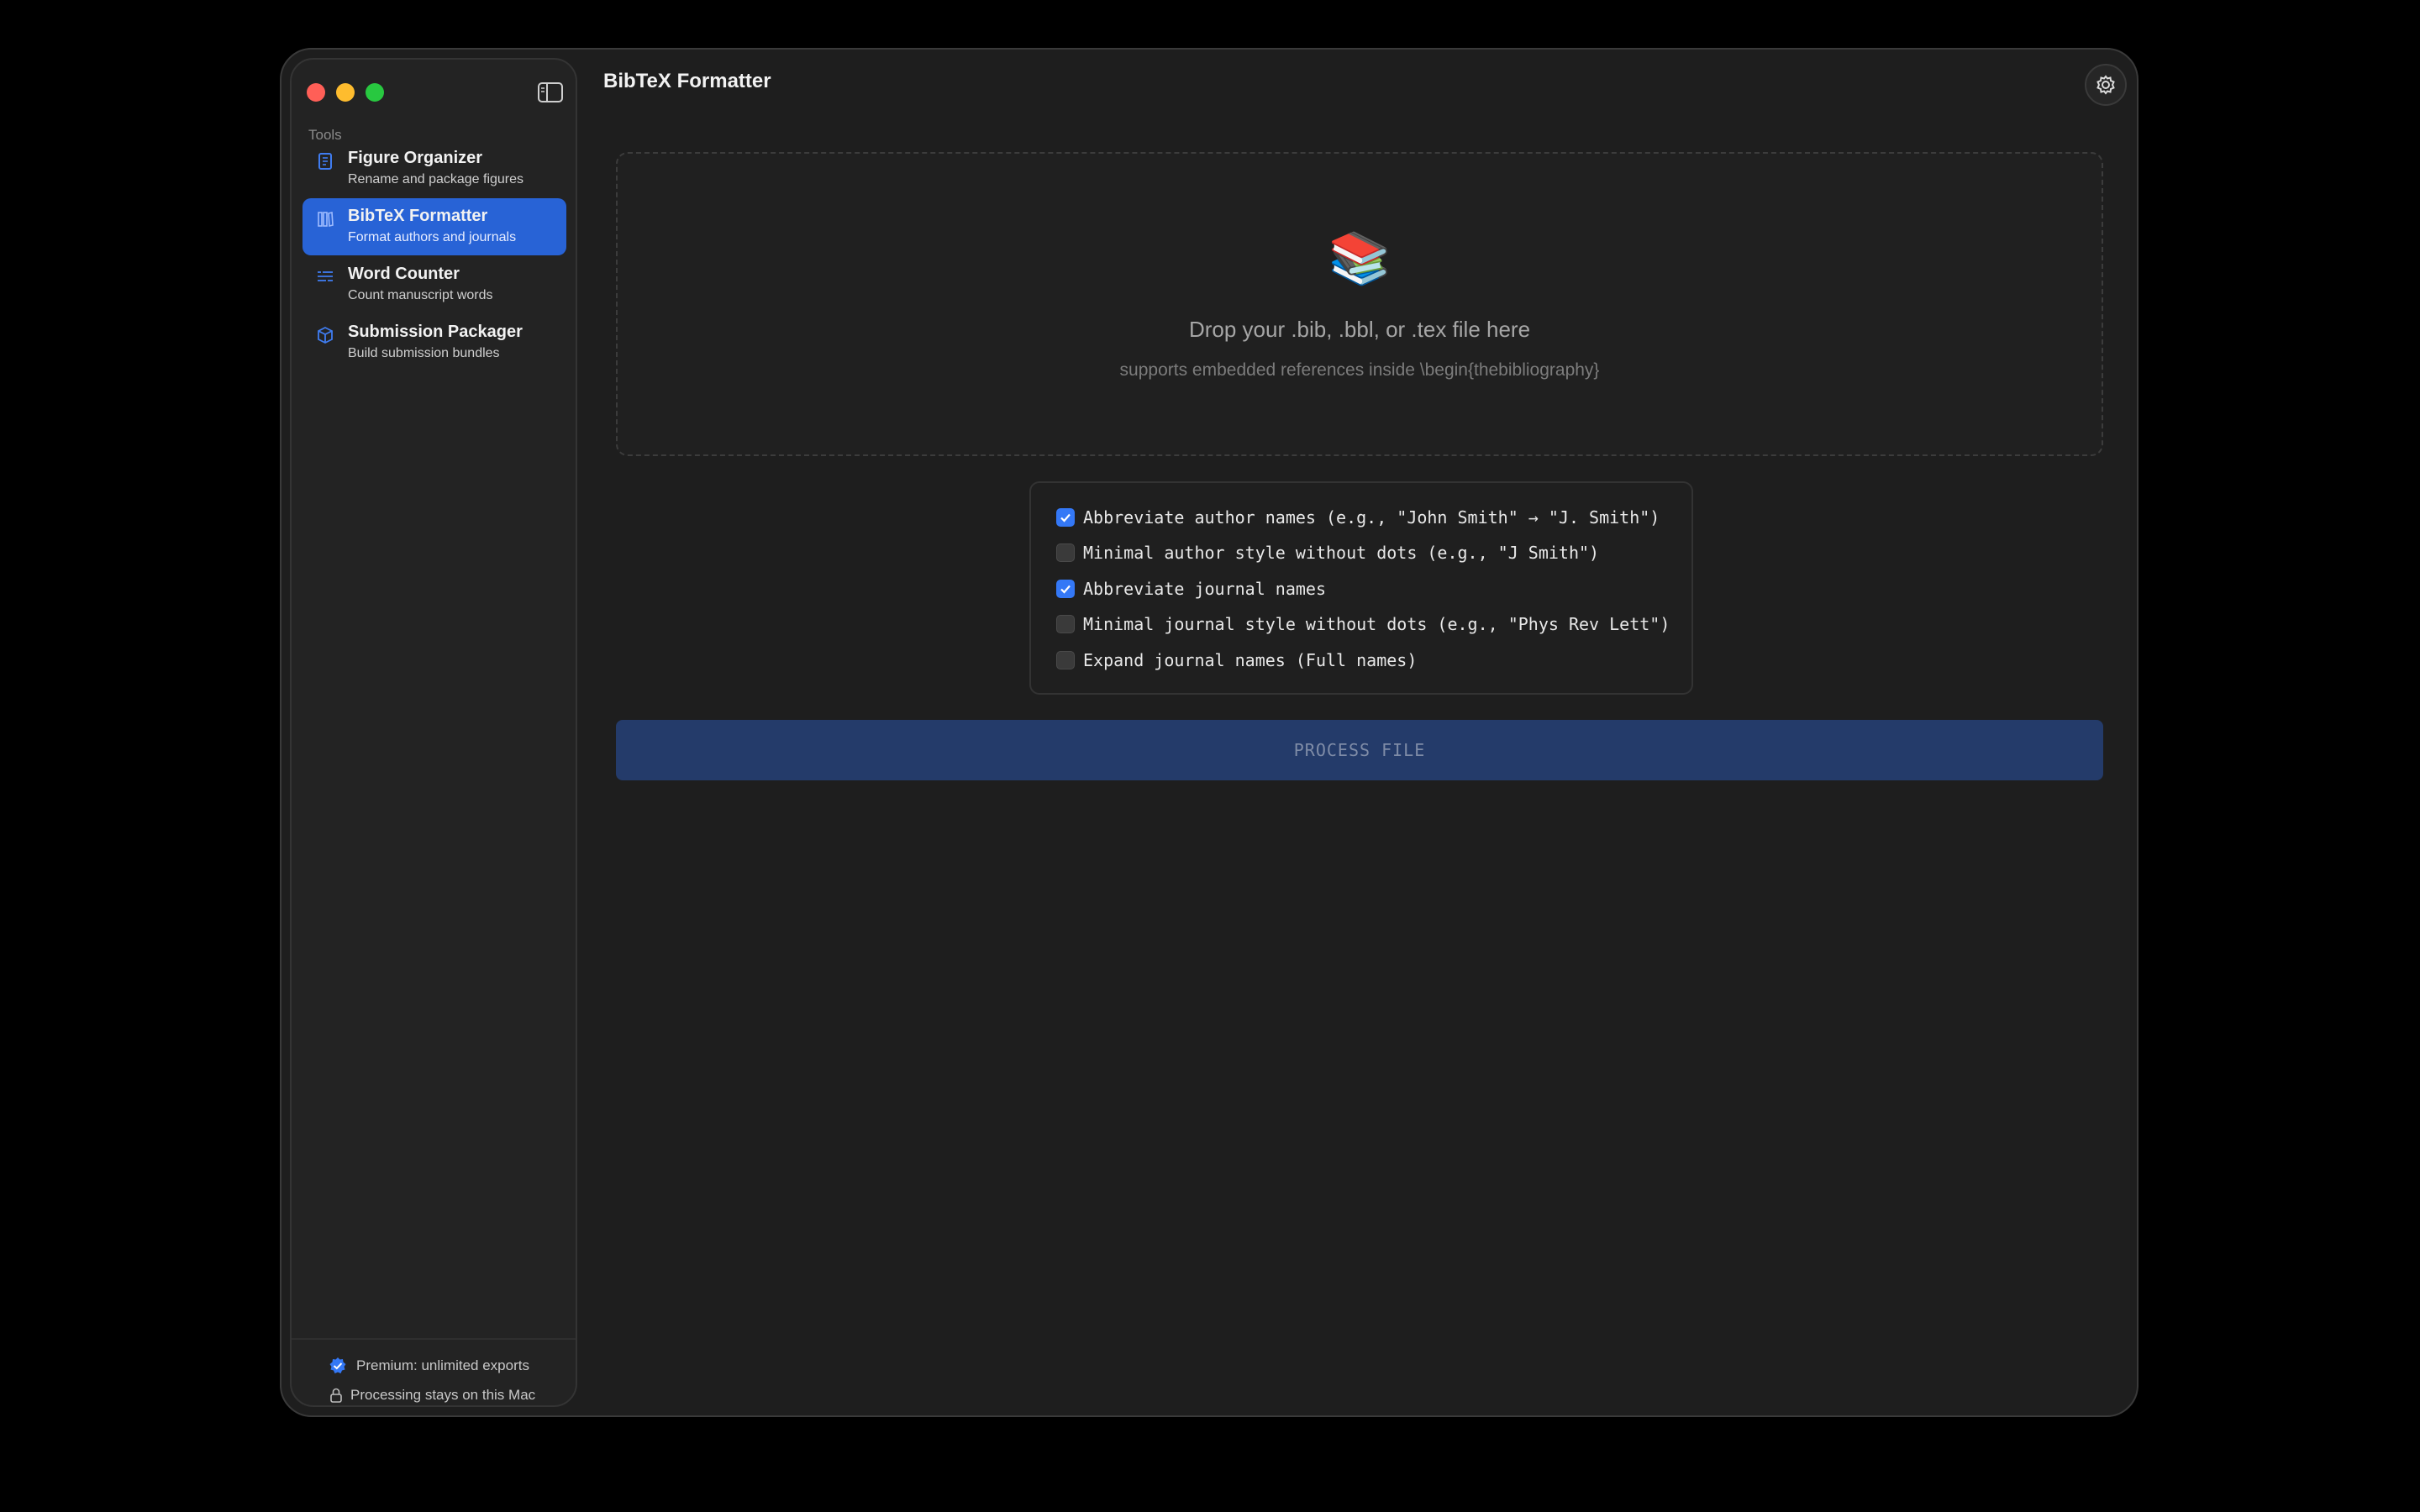 The width and height of the screenshot is (2420, 1512). I want to click on books-emoji-icon: 📚, so click(1360, 258).